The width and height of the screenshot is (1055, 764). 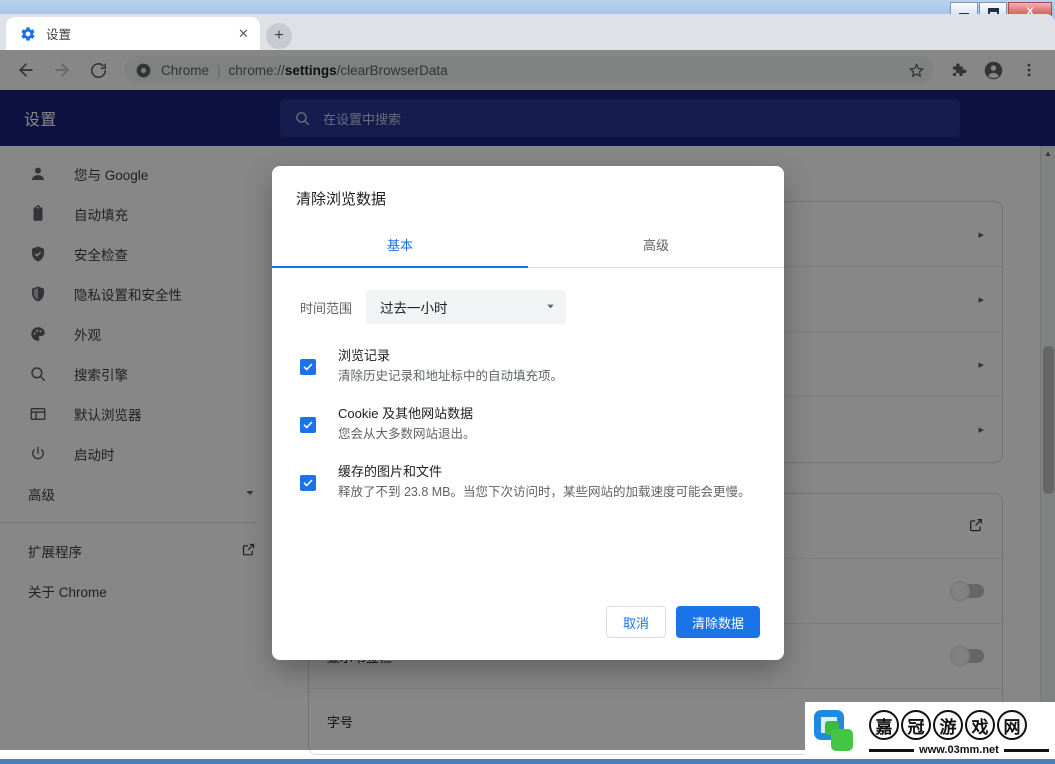 I want to click on gear-icon, so click(x=28, y=34).